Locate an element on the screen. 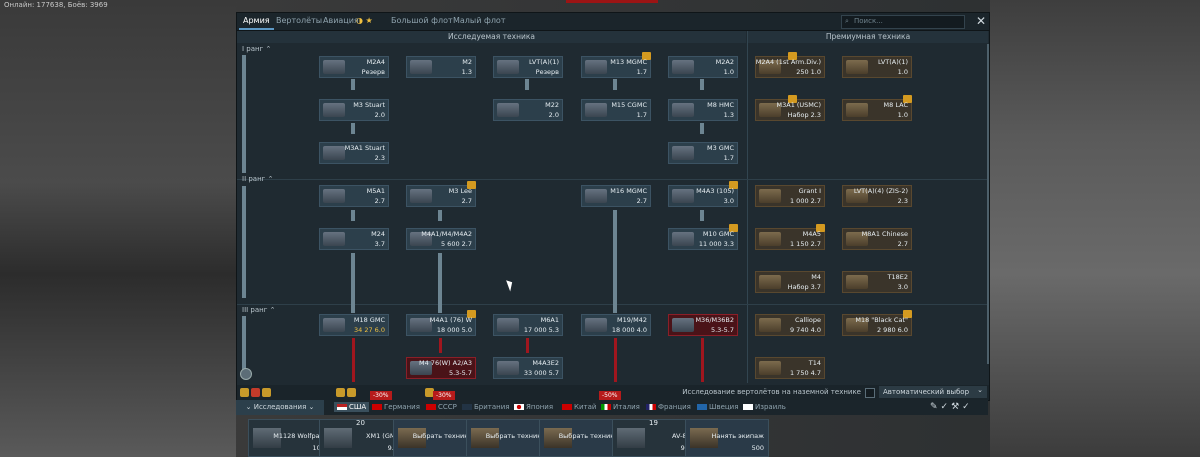 Image resolution: width=1200 pixels, height=457 pixels. vehicle-card: M3 Stuart 2.0 is located at coordinates (354, 110).